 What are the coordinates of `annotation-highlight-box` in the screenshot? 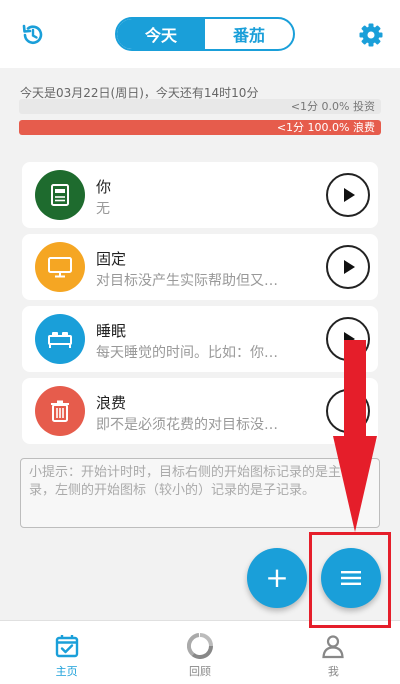 It's located at (350, 580).